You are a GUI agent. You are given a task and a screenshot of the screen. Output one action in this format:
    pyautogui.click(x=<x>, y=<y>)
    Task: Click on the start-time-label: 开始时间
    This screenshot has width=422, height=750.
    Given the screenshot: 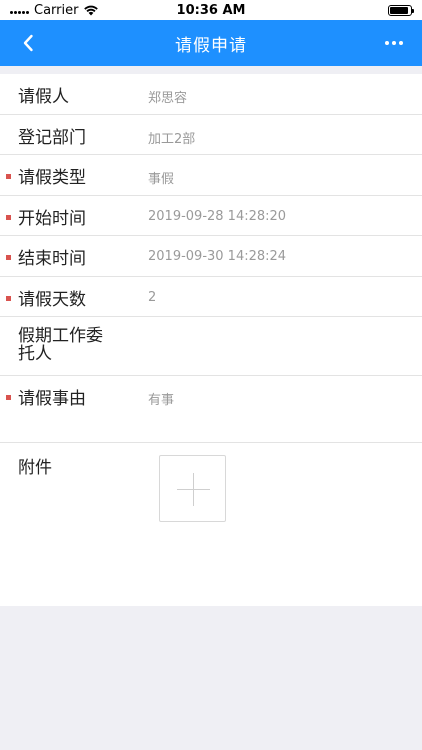 What is the action you would take?
    pyautogui.click(x=52, y=218)
    